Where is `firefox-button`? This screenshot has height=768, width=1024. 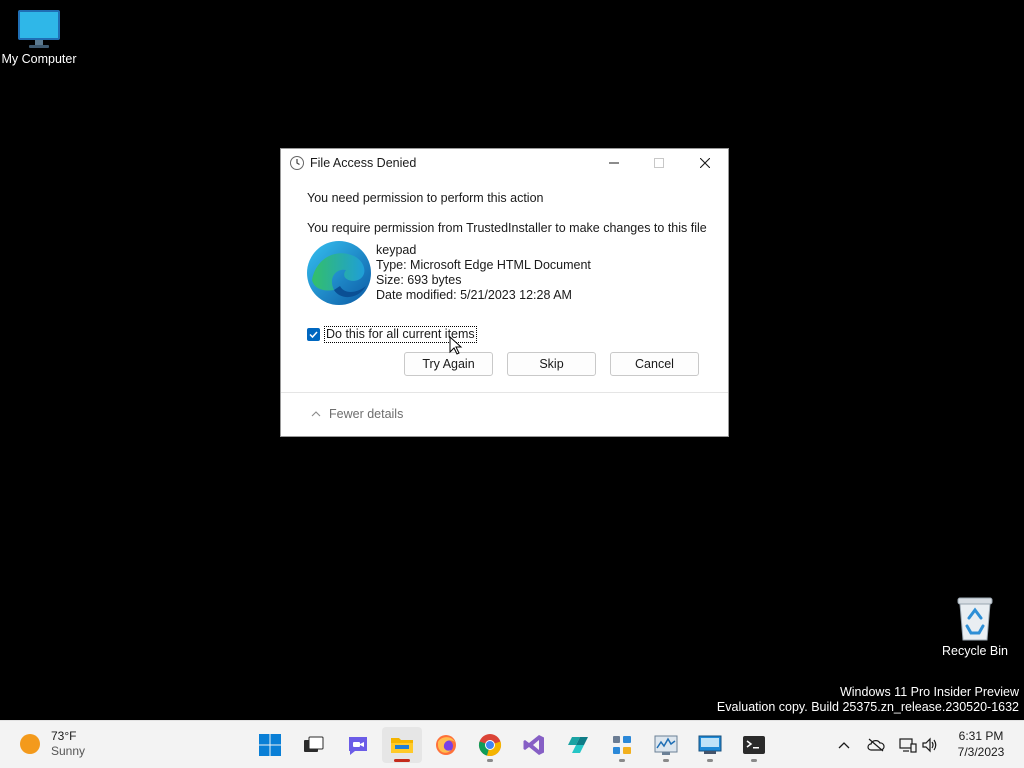
firefox-button is located at coordinates (446, 745).